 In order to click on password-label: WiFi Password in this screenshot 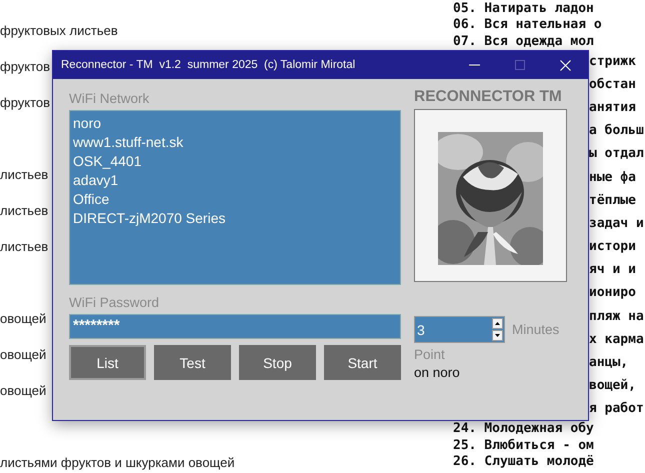, I will do `click(114, 302)`.